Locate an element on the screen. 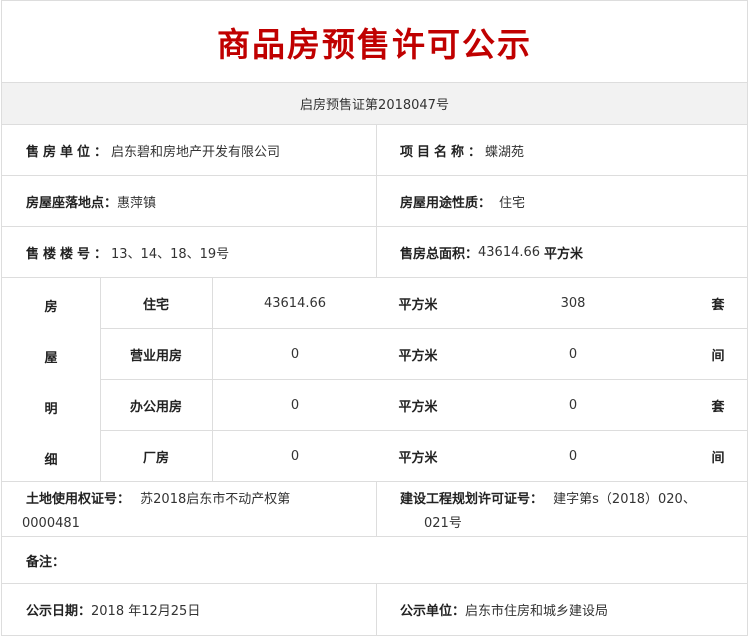  detail-type: 营业用房 is located at coordinates (155, 356).